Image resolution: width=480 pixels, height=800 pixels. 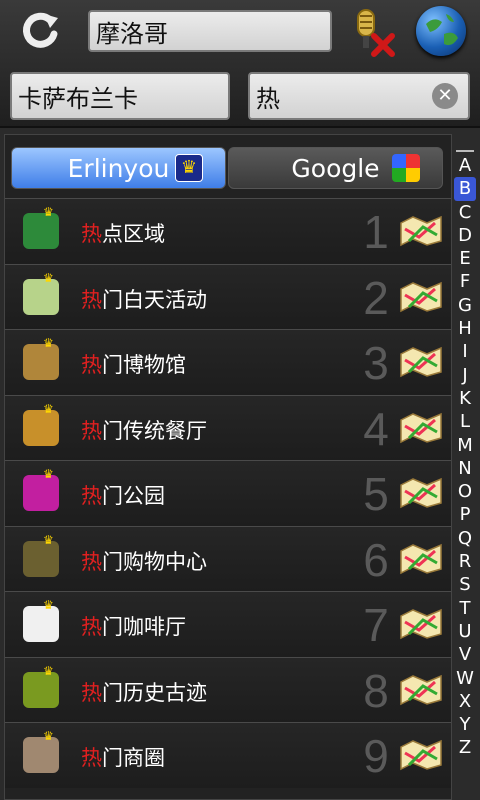 What do you see at coordinates (120, 96) in the screenshot?
I see `location-field: 卡萨布兰卡` at bounding box center [120, 96].